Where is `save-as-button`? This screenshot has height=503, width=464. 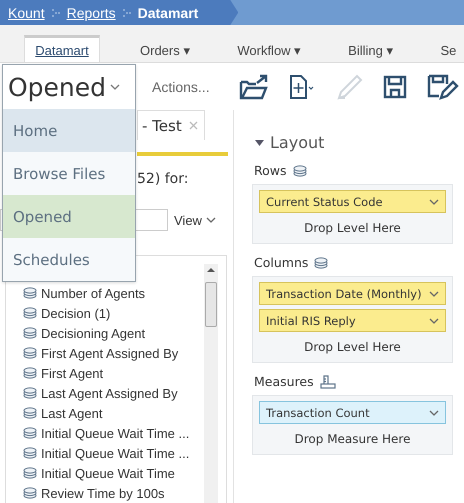
save-as-button is located at coordinates (442, 87).